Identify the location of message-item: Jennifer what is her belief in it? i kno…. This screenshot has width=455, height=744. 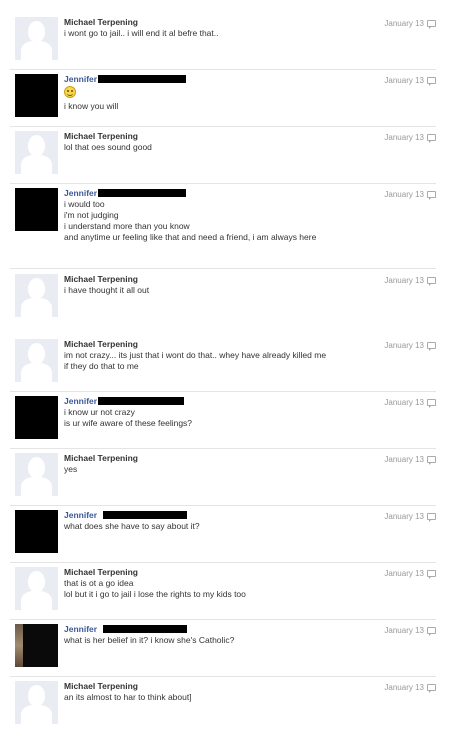
(223, 648).